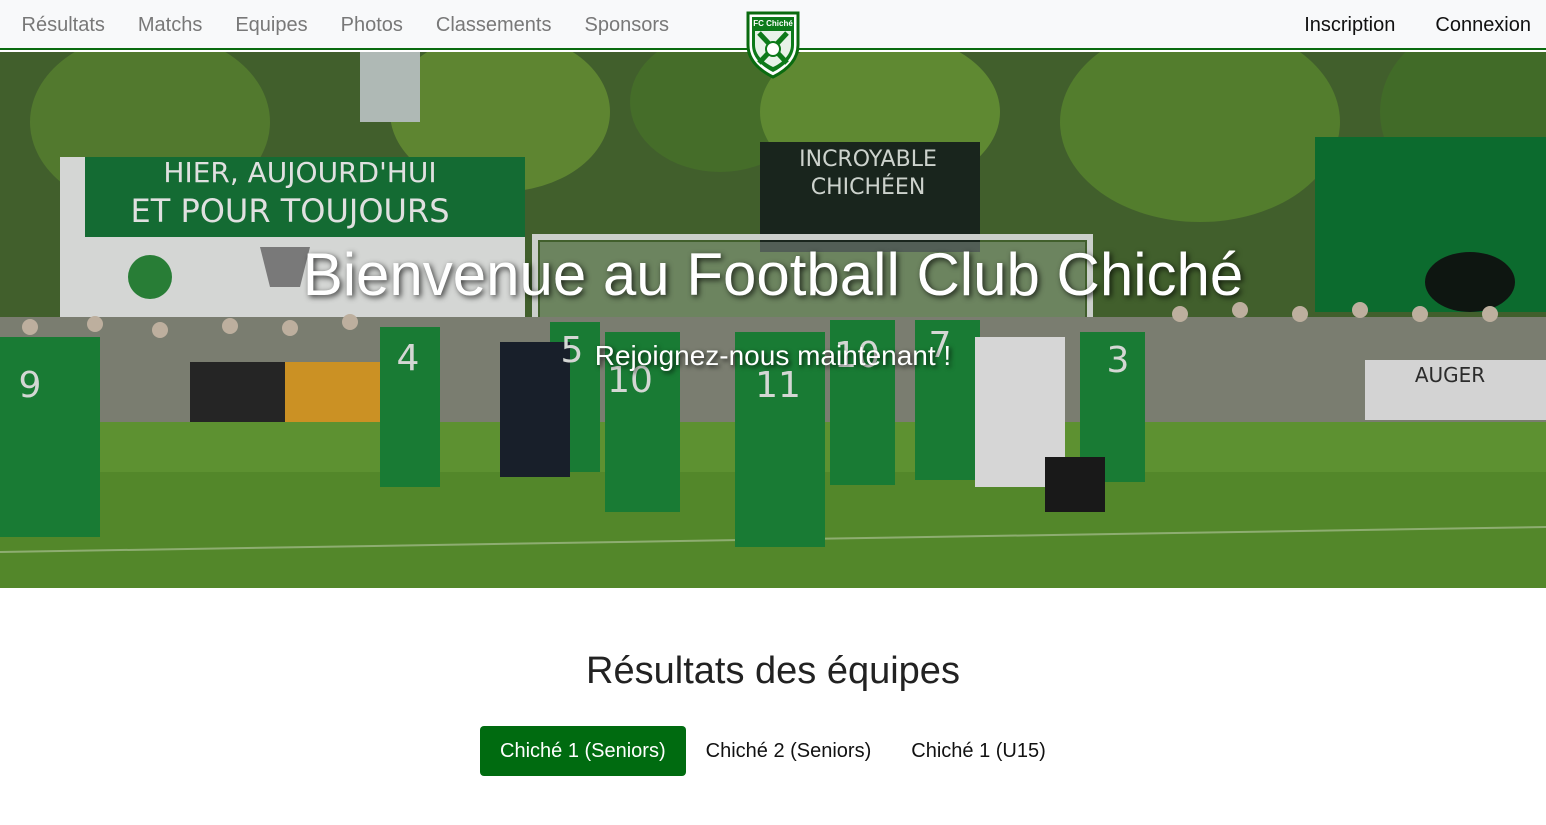 This screenshot has height=825, width=1546. Describe the element at coordinates (583, 751) in the screenshot. I see `tab-chiche-1-seniors: Chiché 1 (Seniors)` at that location.